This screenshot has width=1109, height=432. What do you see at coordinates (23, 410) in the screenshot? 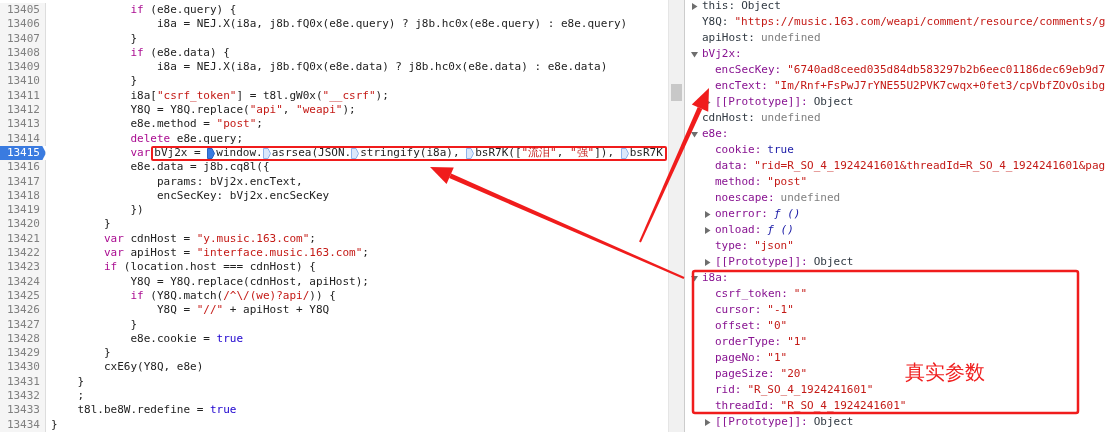
I see `line-number: 13433` at bounding box center [23, 410].